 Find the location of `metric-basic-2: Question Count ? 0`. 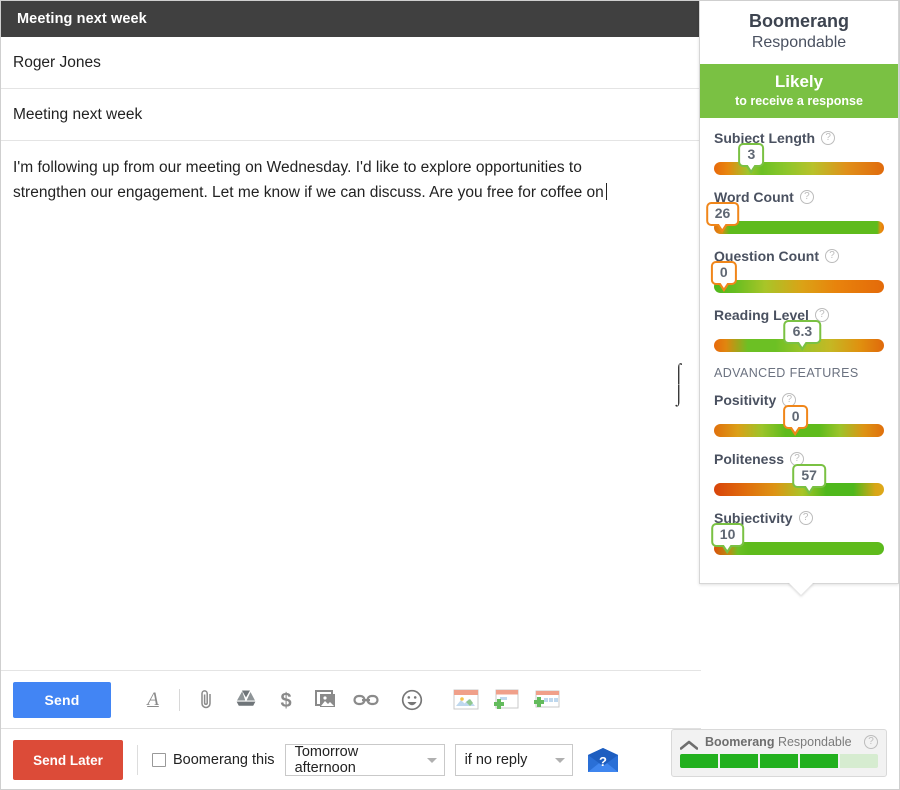

metric-basic-2: Question Count ? 0 is located at coordinates (797, 270).